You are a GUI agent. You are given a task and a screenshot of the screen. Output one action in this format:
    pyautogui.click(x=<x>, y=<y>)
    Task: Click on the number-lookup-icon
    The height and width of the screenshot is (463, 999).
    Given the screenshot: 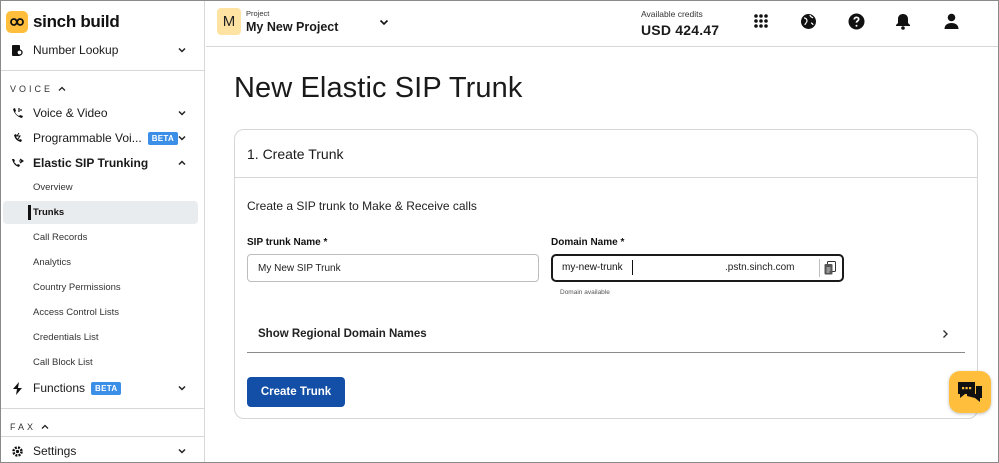 What is the action you would take?
    pyautogui.click(x=17, y=50)
    